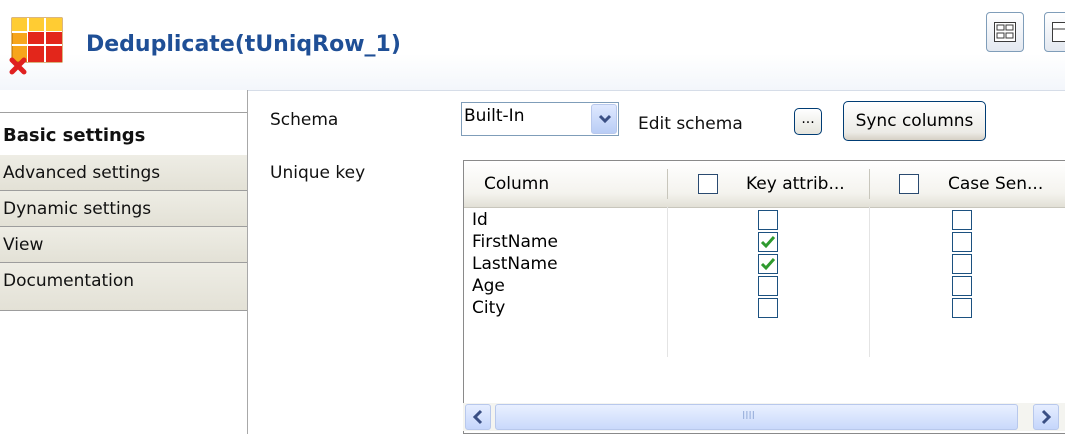  I want to click on schema-label: Schema, so click(304, 120).